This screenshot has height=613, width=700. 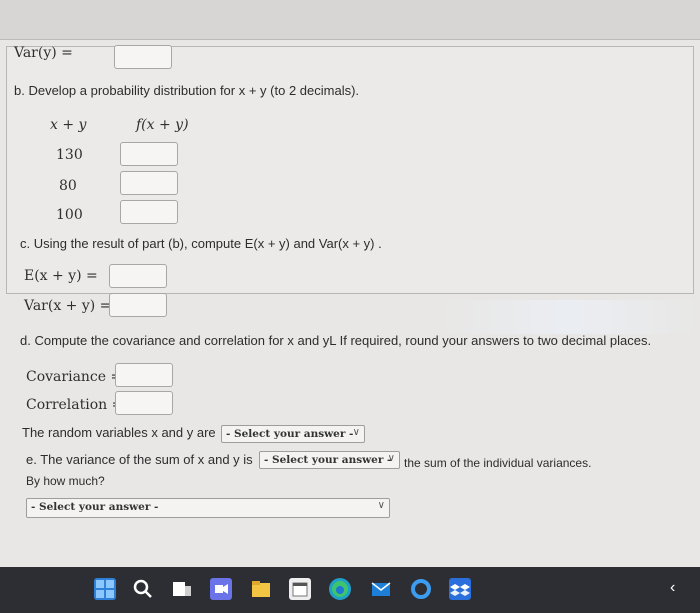 What do you see at coordinates (678, 590) in the screenshot?
I see `chevron-left-icon: ‹` at bounding box center [678, 590].